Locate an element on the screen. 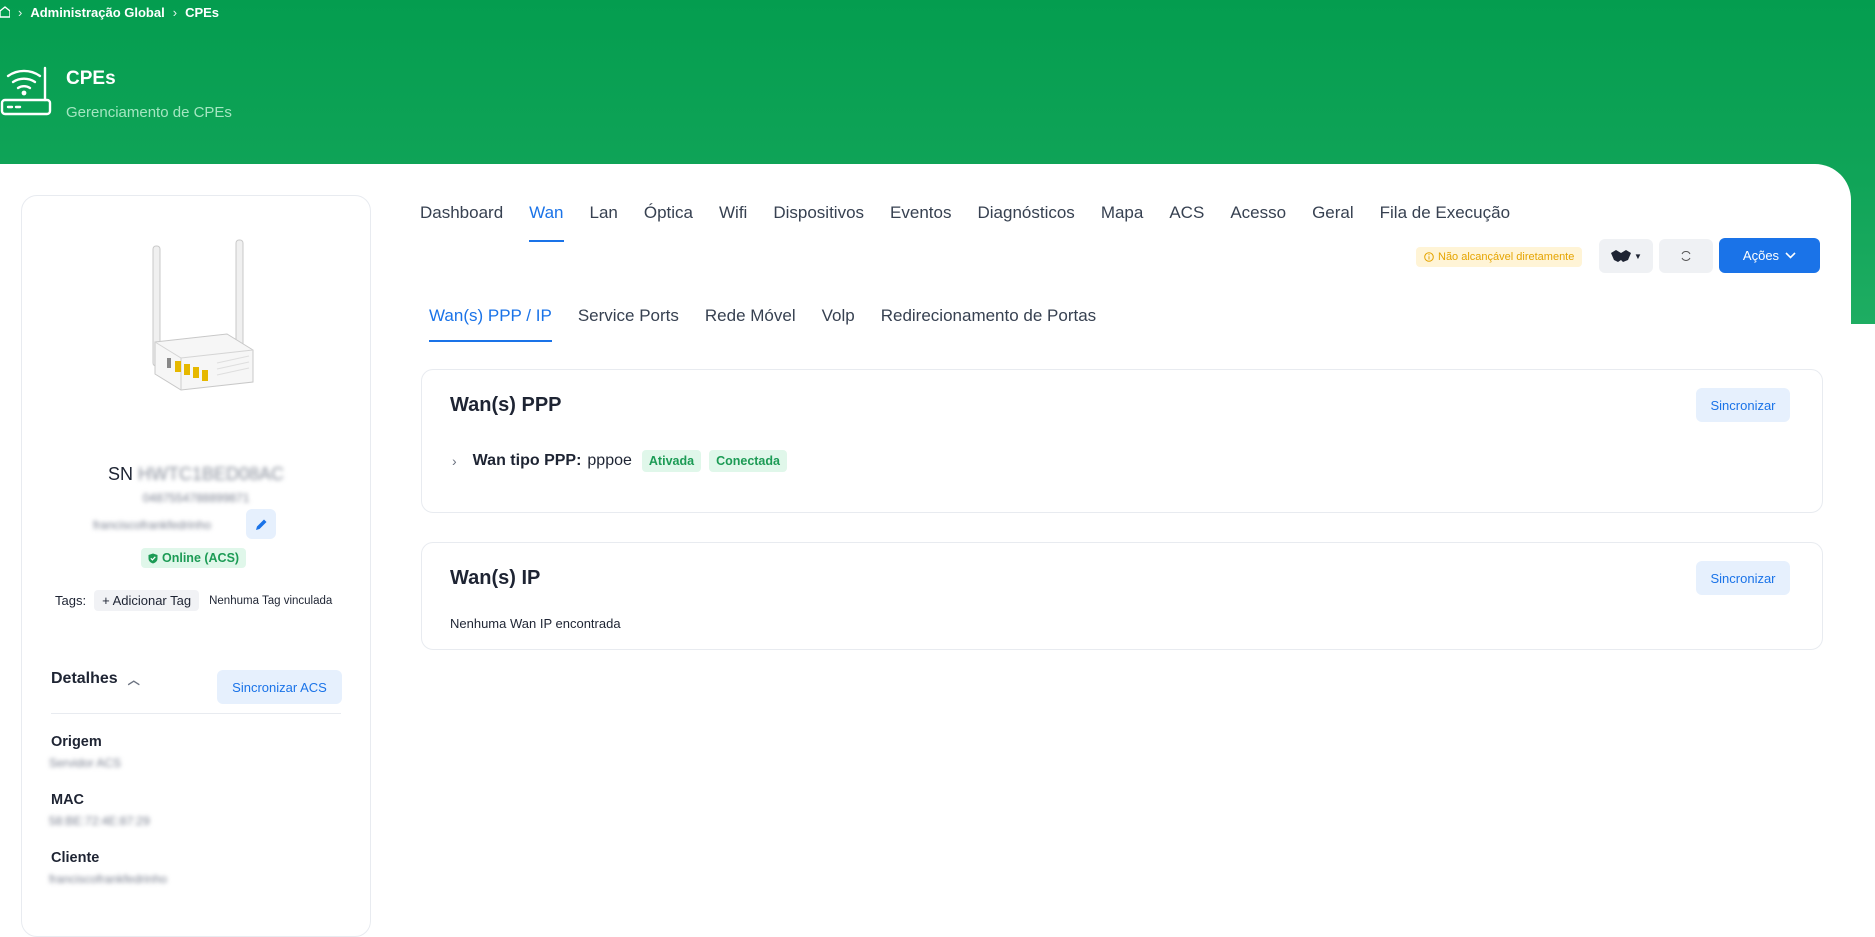 The image size is (1875, 937). tab-wifi: Wifi is located at coordinates (733, 221).